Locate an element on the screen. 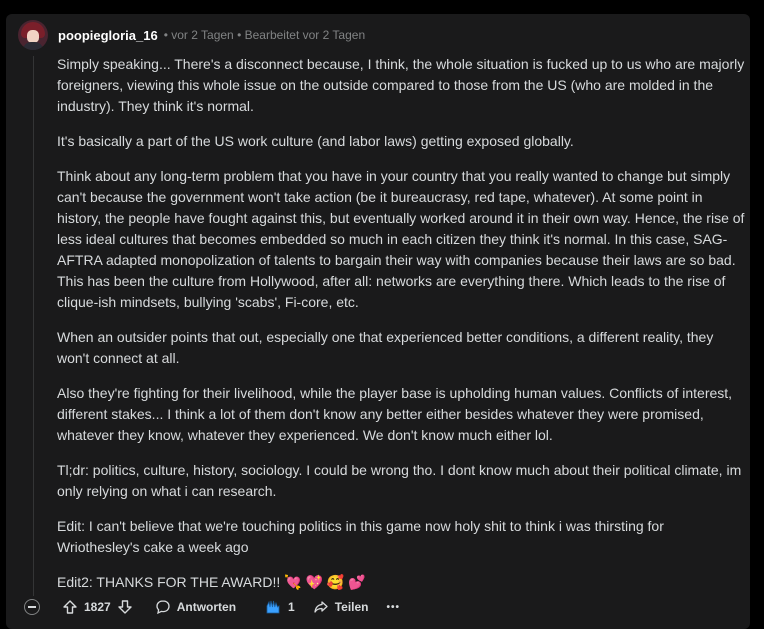 The width and height of the screenshot is (764, 629). vote-count: 1827 is located at coordinates (97, 607).